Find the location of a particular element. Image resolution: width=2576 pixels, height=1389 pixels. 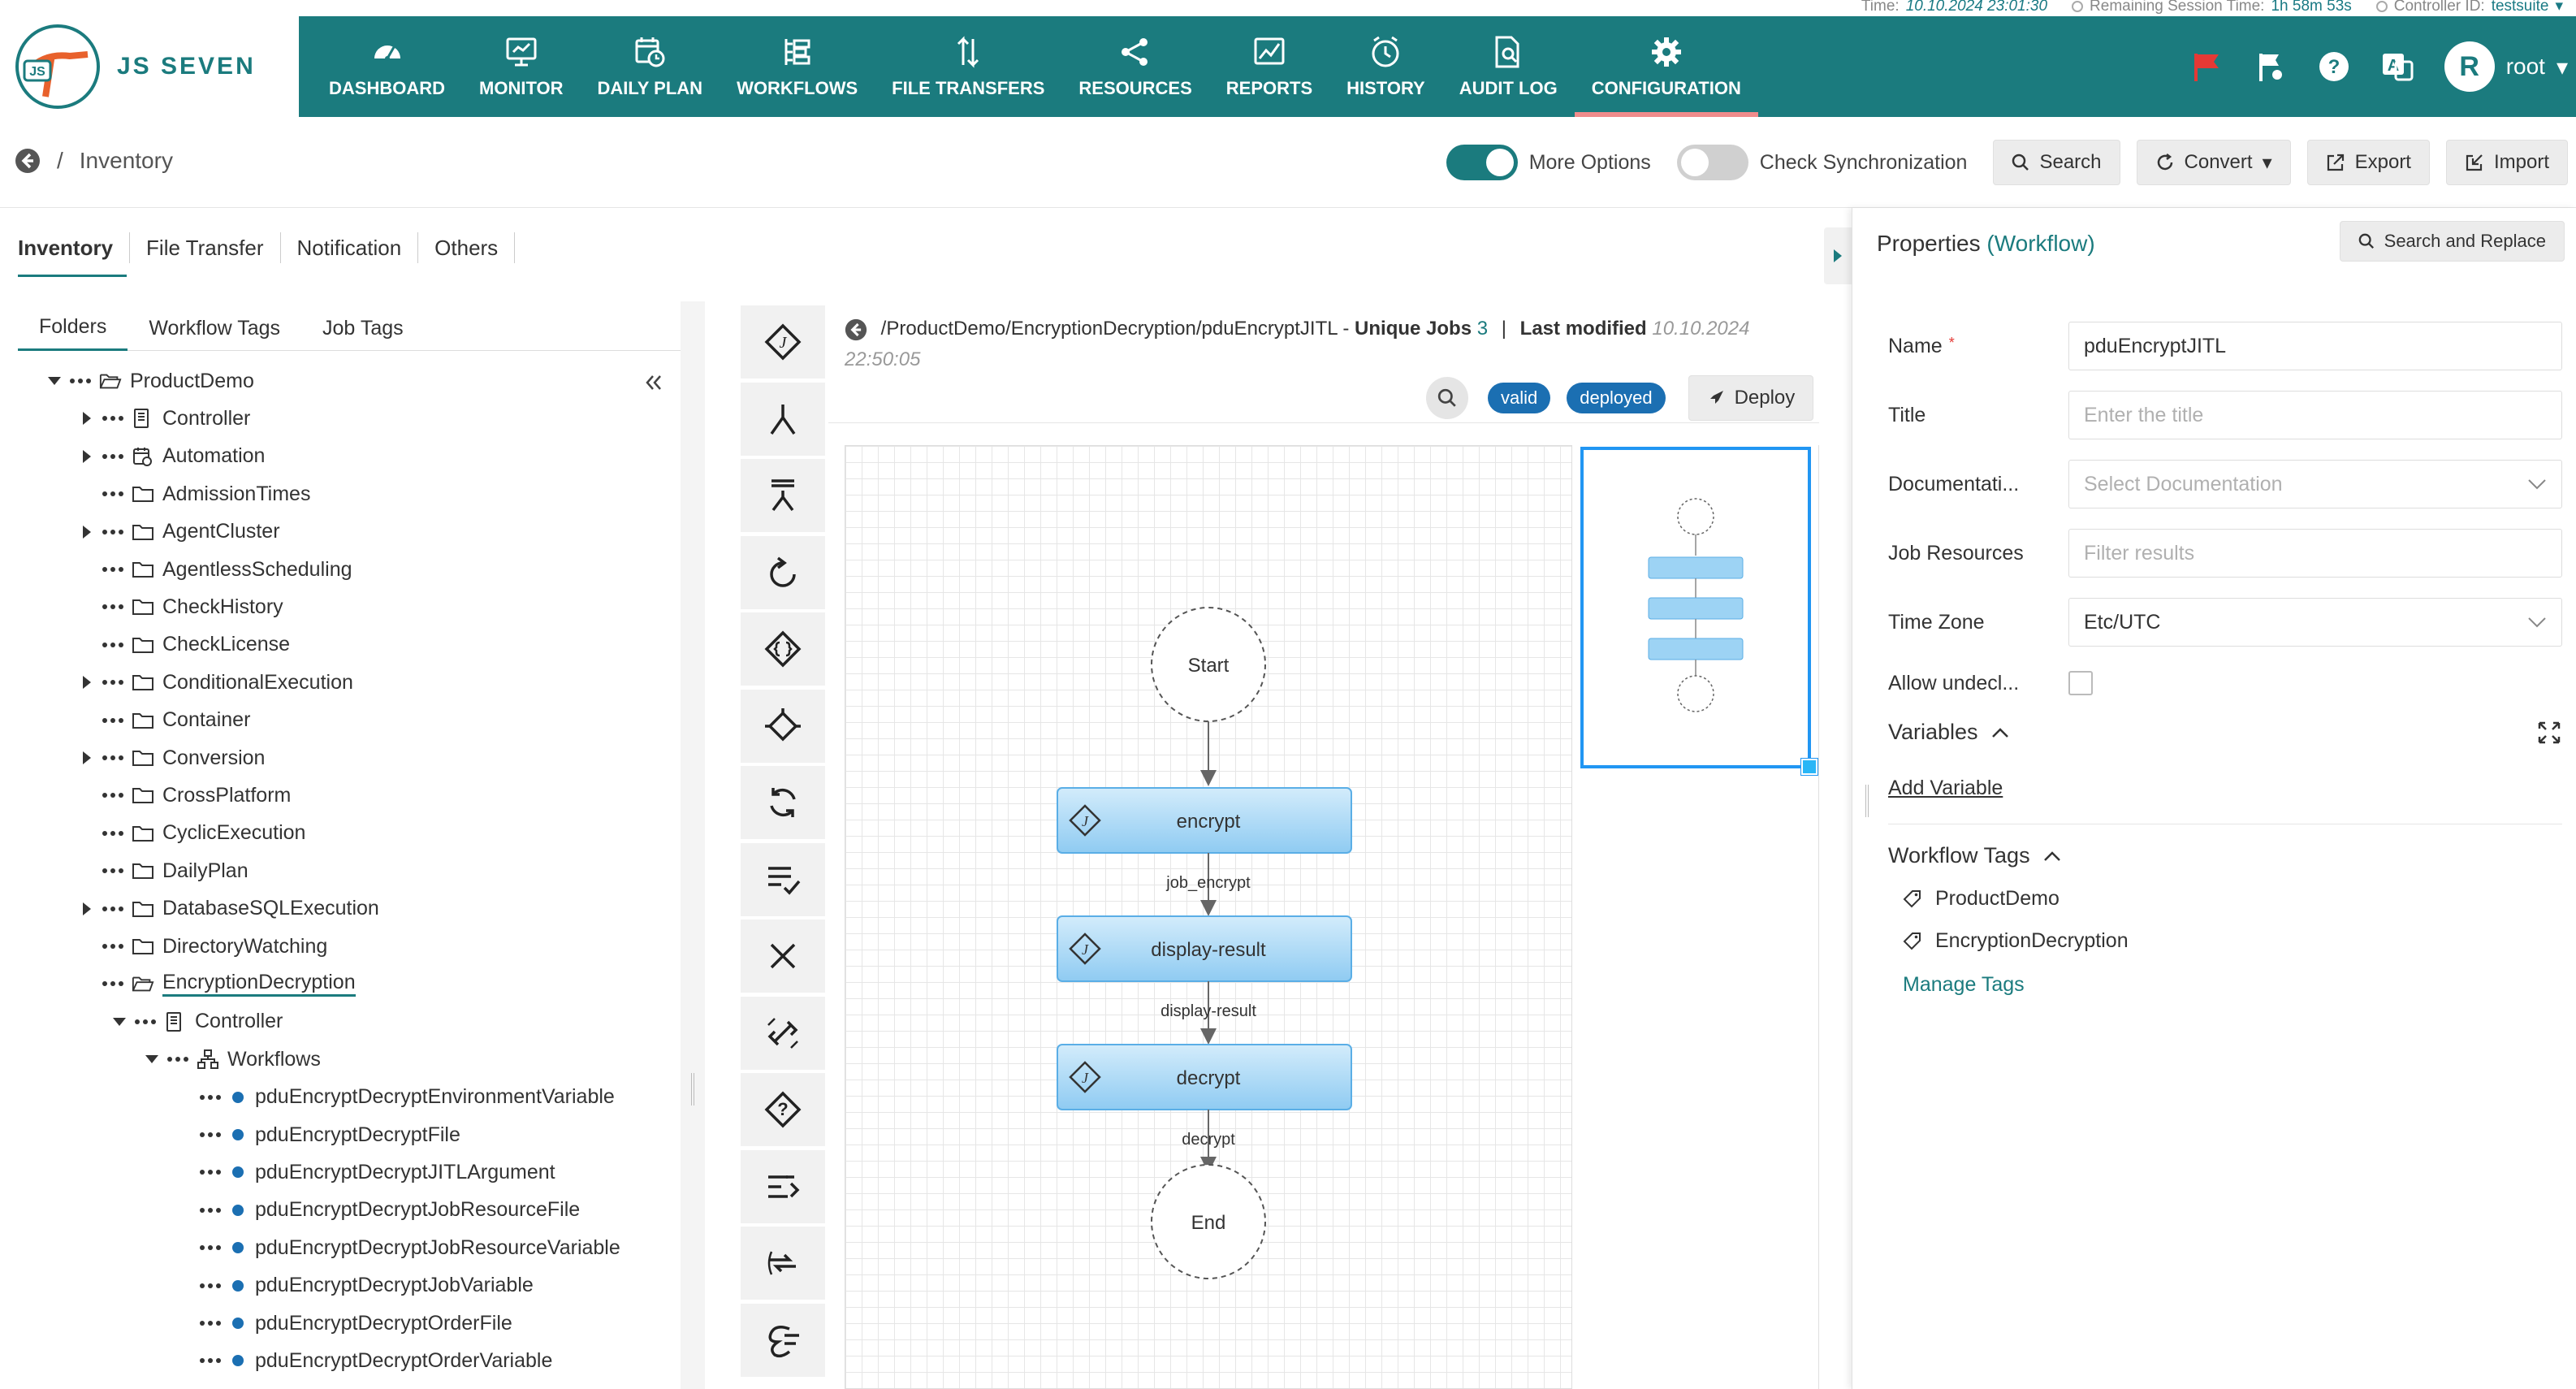

toolbar-if-button is located at coordinates (783, 726).